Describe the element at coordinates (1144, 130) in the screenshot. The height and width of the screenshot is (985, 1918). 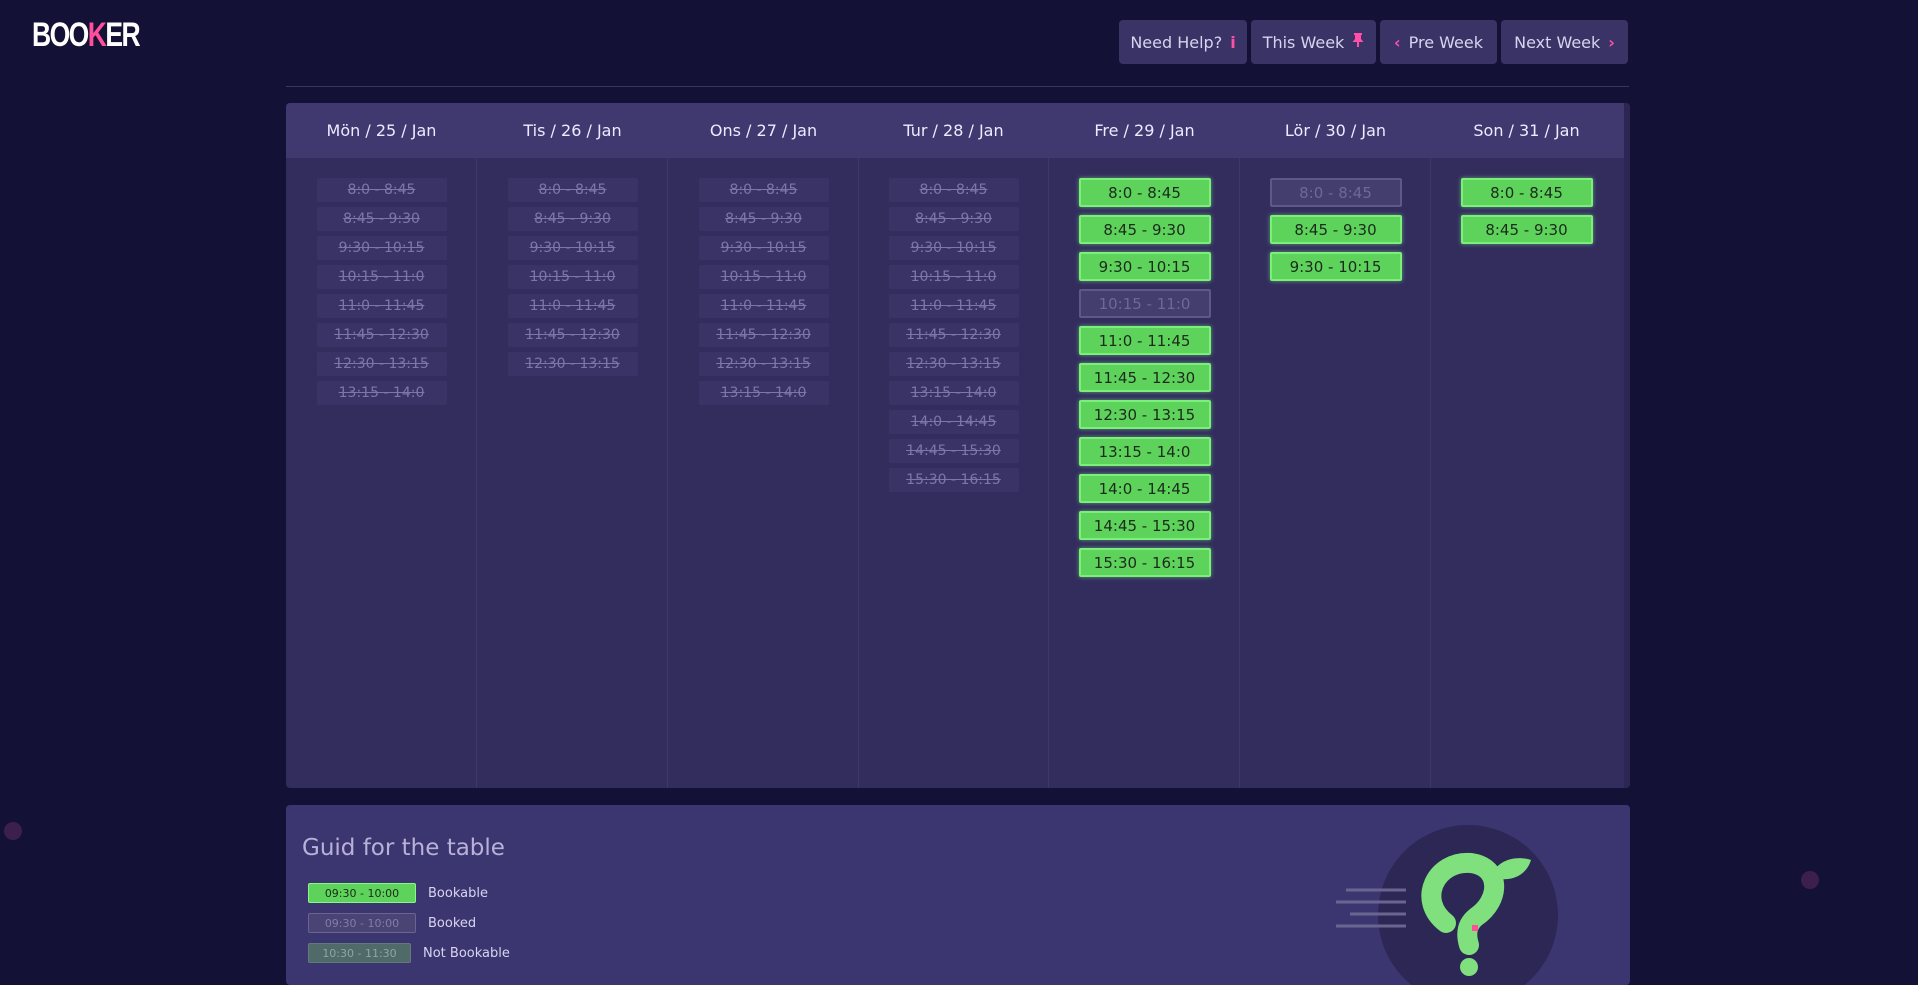
I see `day-header: Fre / 29 / Jan` at that location.